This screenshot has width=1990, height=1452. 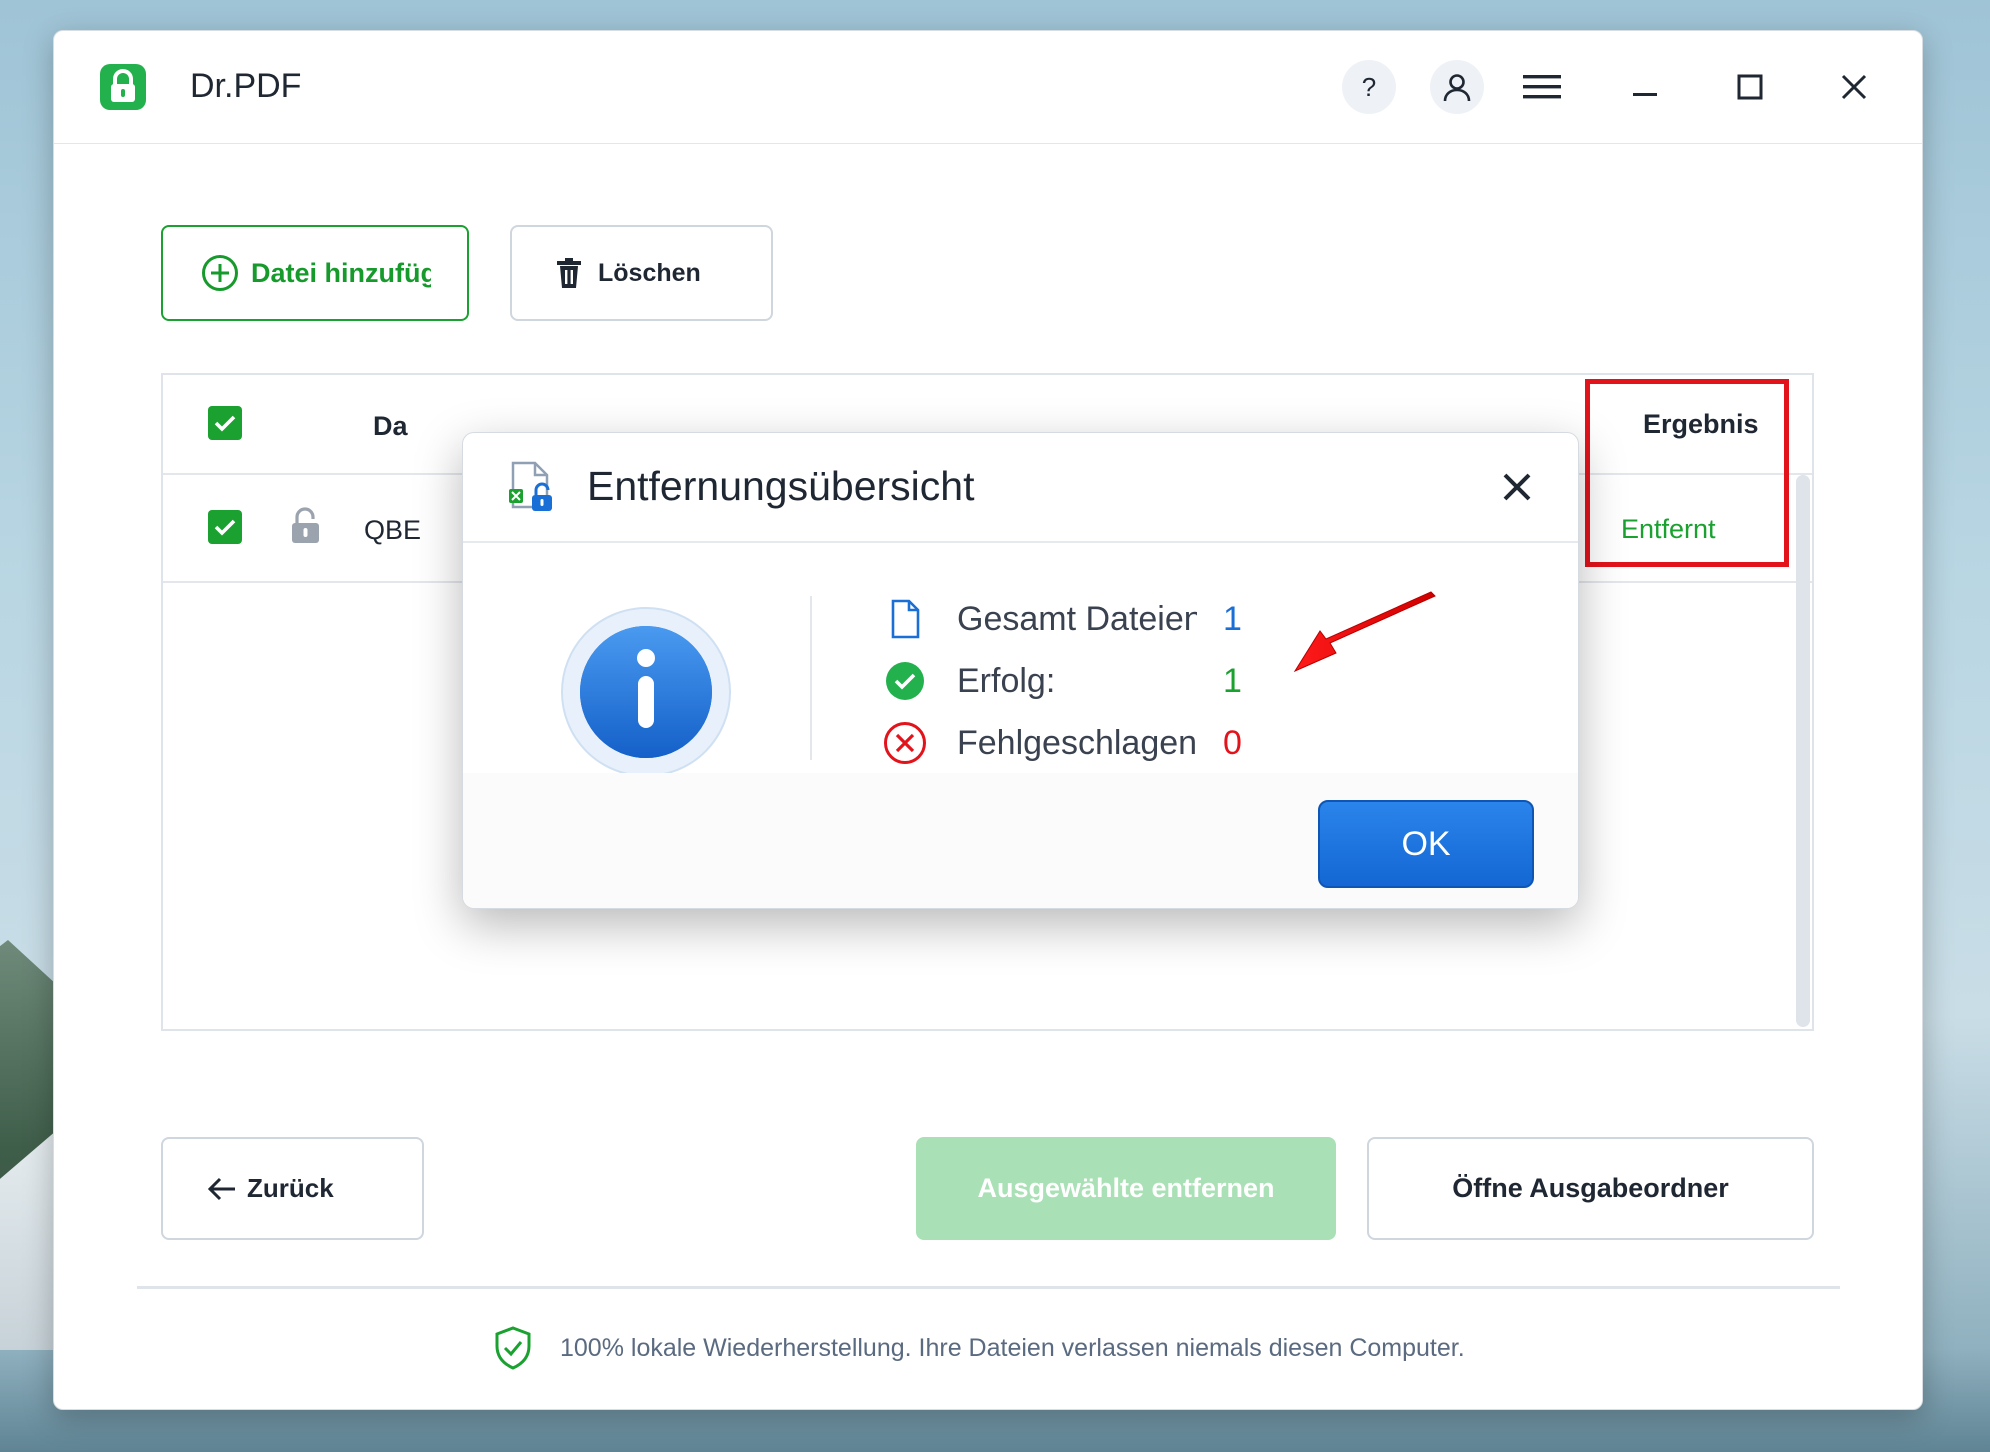 I want to click on stat-value: 0, so click(x=1232, y=742).